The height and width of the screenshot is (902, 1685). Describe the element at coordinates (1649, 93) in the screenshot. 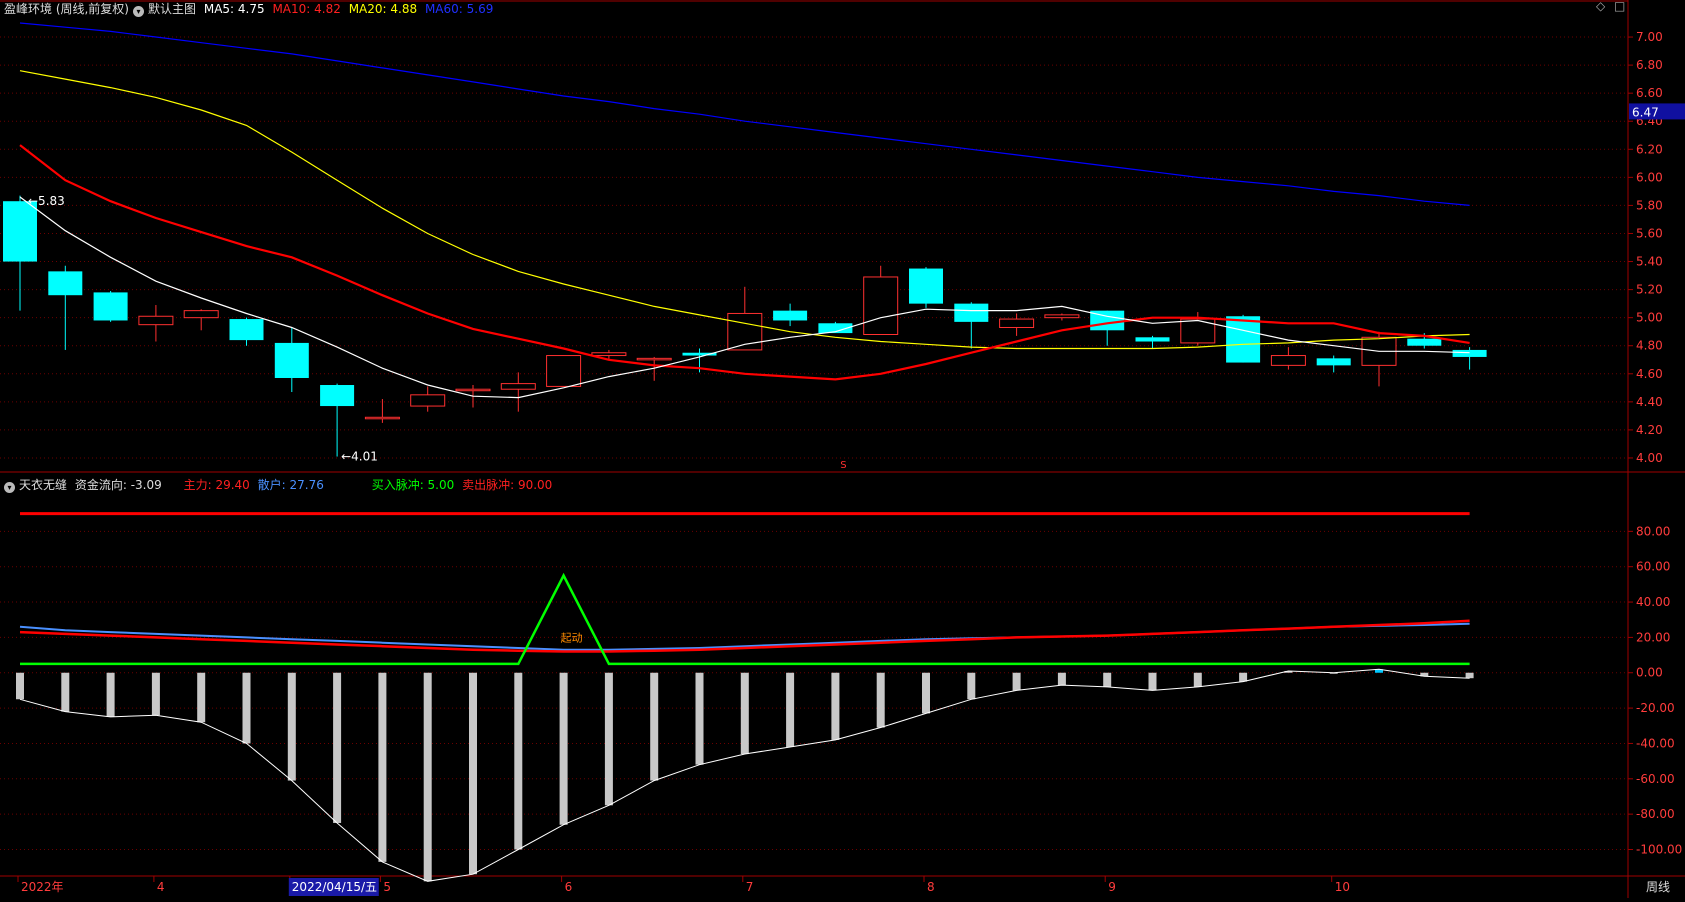

I see `price-tick-label: 6.60` at that location.